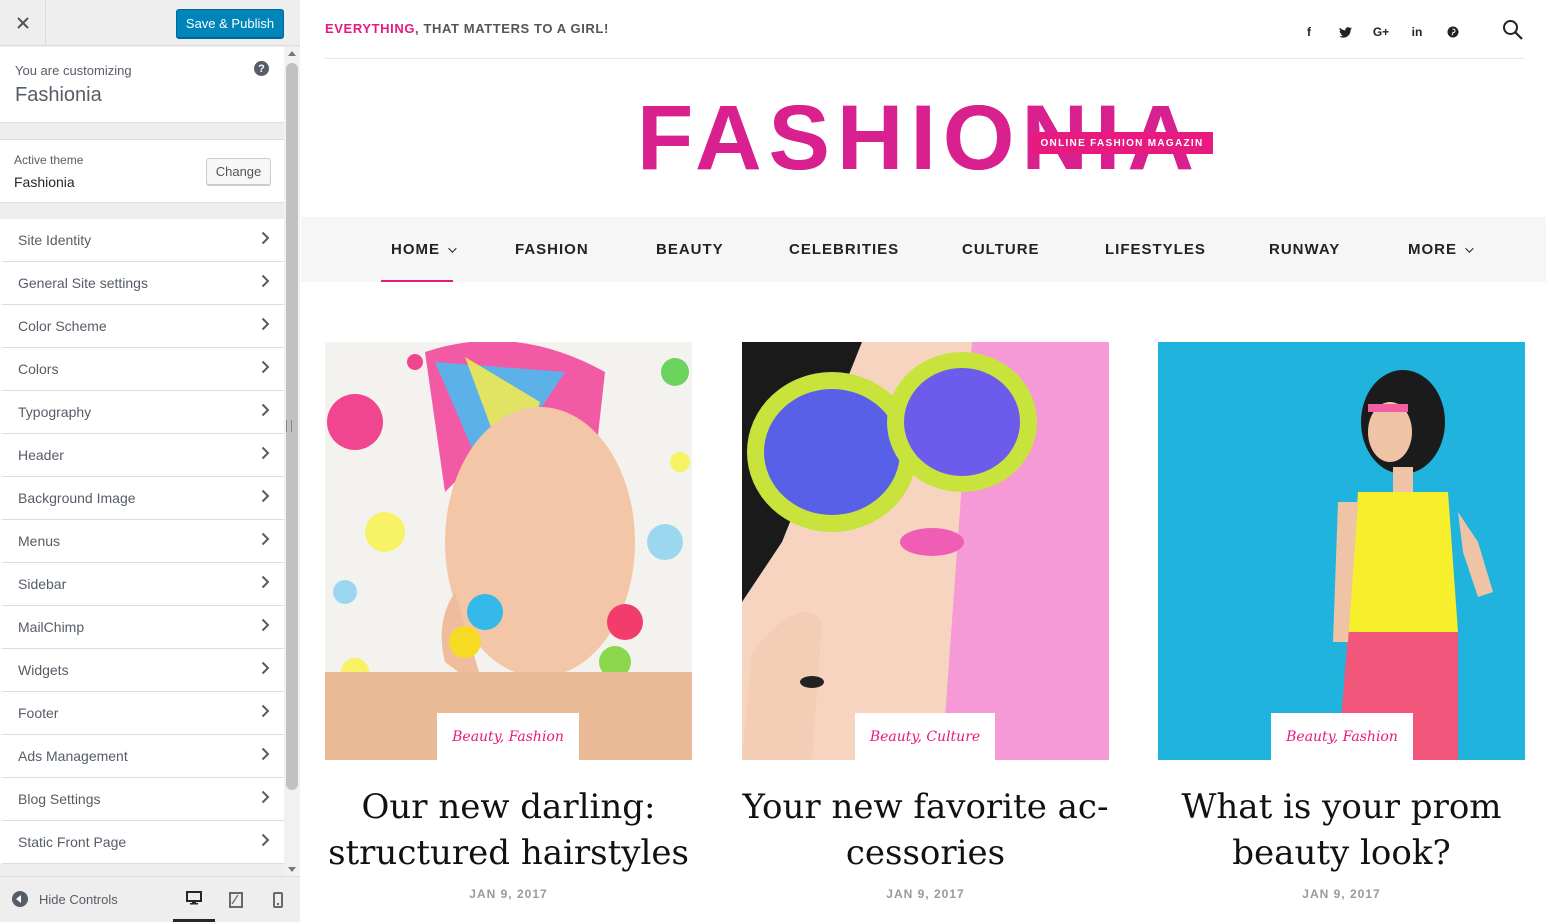 This screenshot has height=922, width=1546. What do you see at coordinates (1155, 249) in the screenshot?
I see `nav-item-lifestyles: LIFESTYLES` at bounding box center [1155, 249].